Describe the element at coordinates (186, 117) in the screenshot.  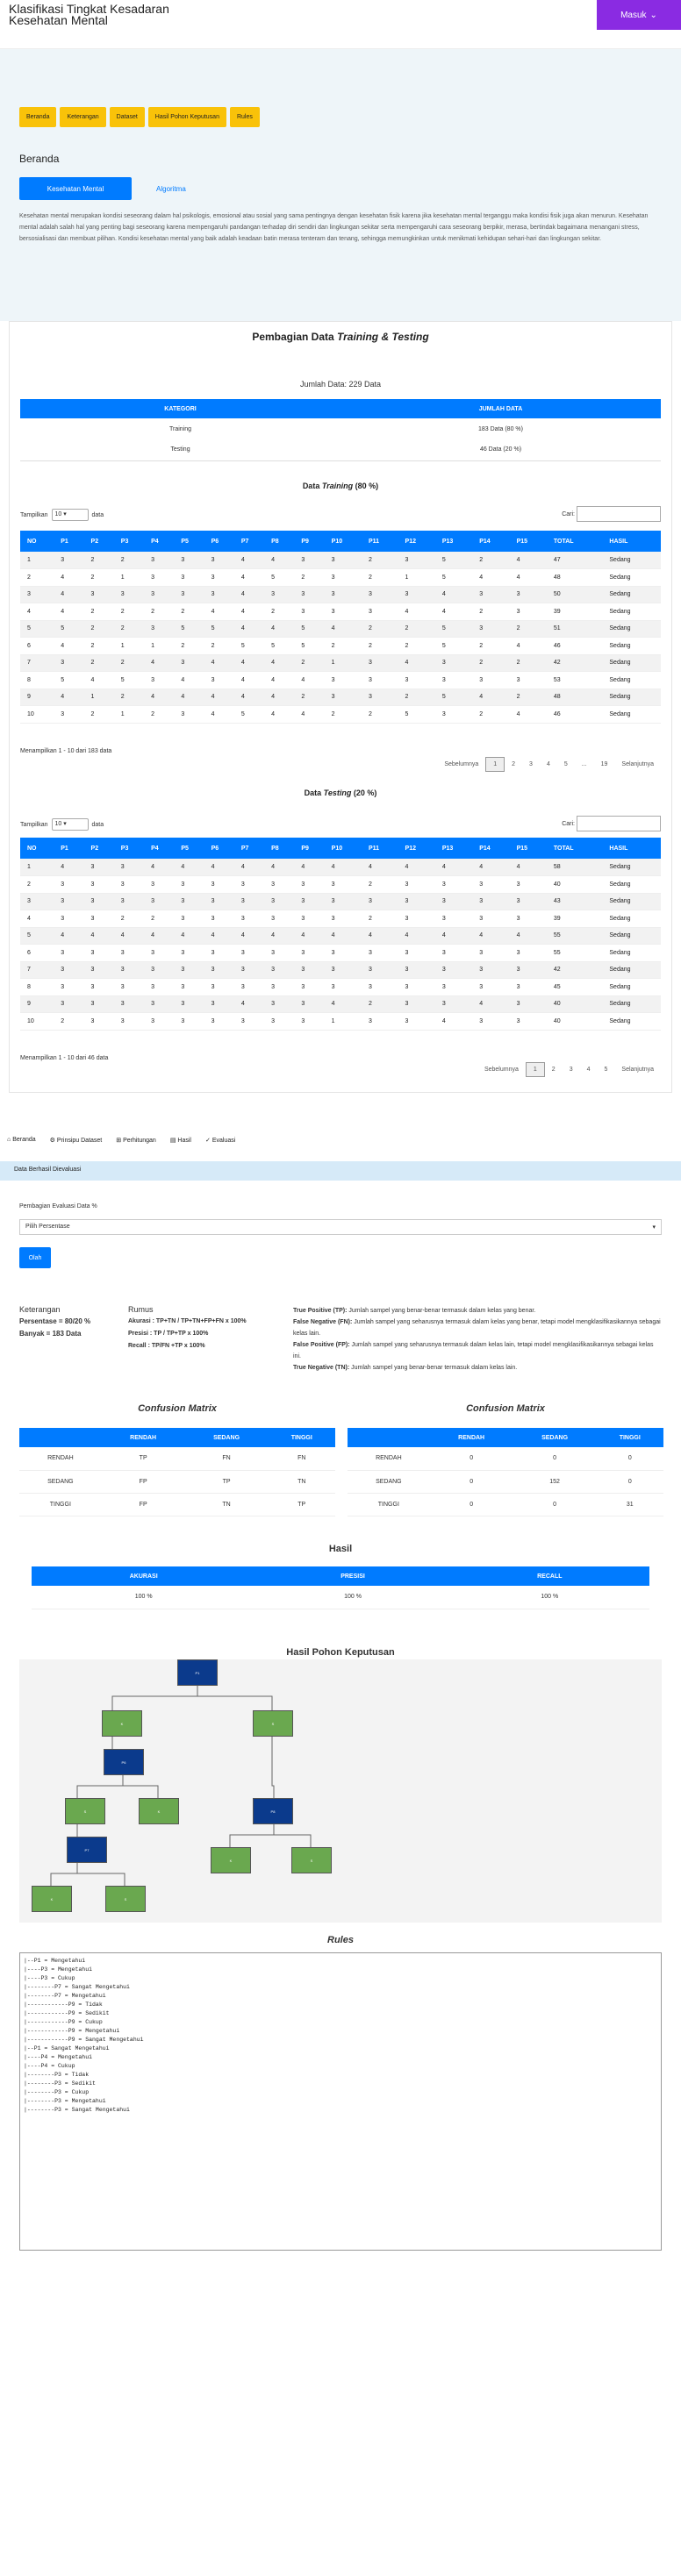
I see `nav-hasil-pohon: Hasil Pohon Keputusan` at that location.